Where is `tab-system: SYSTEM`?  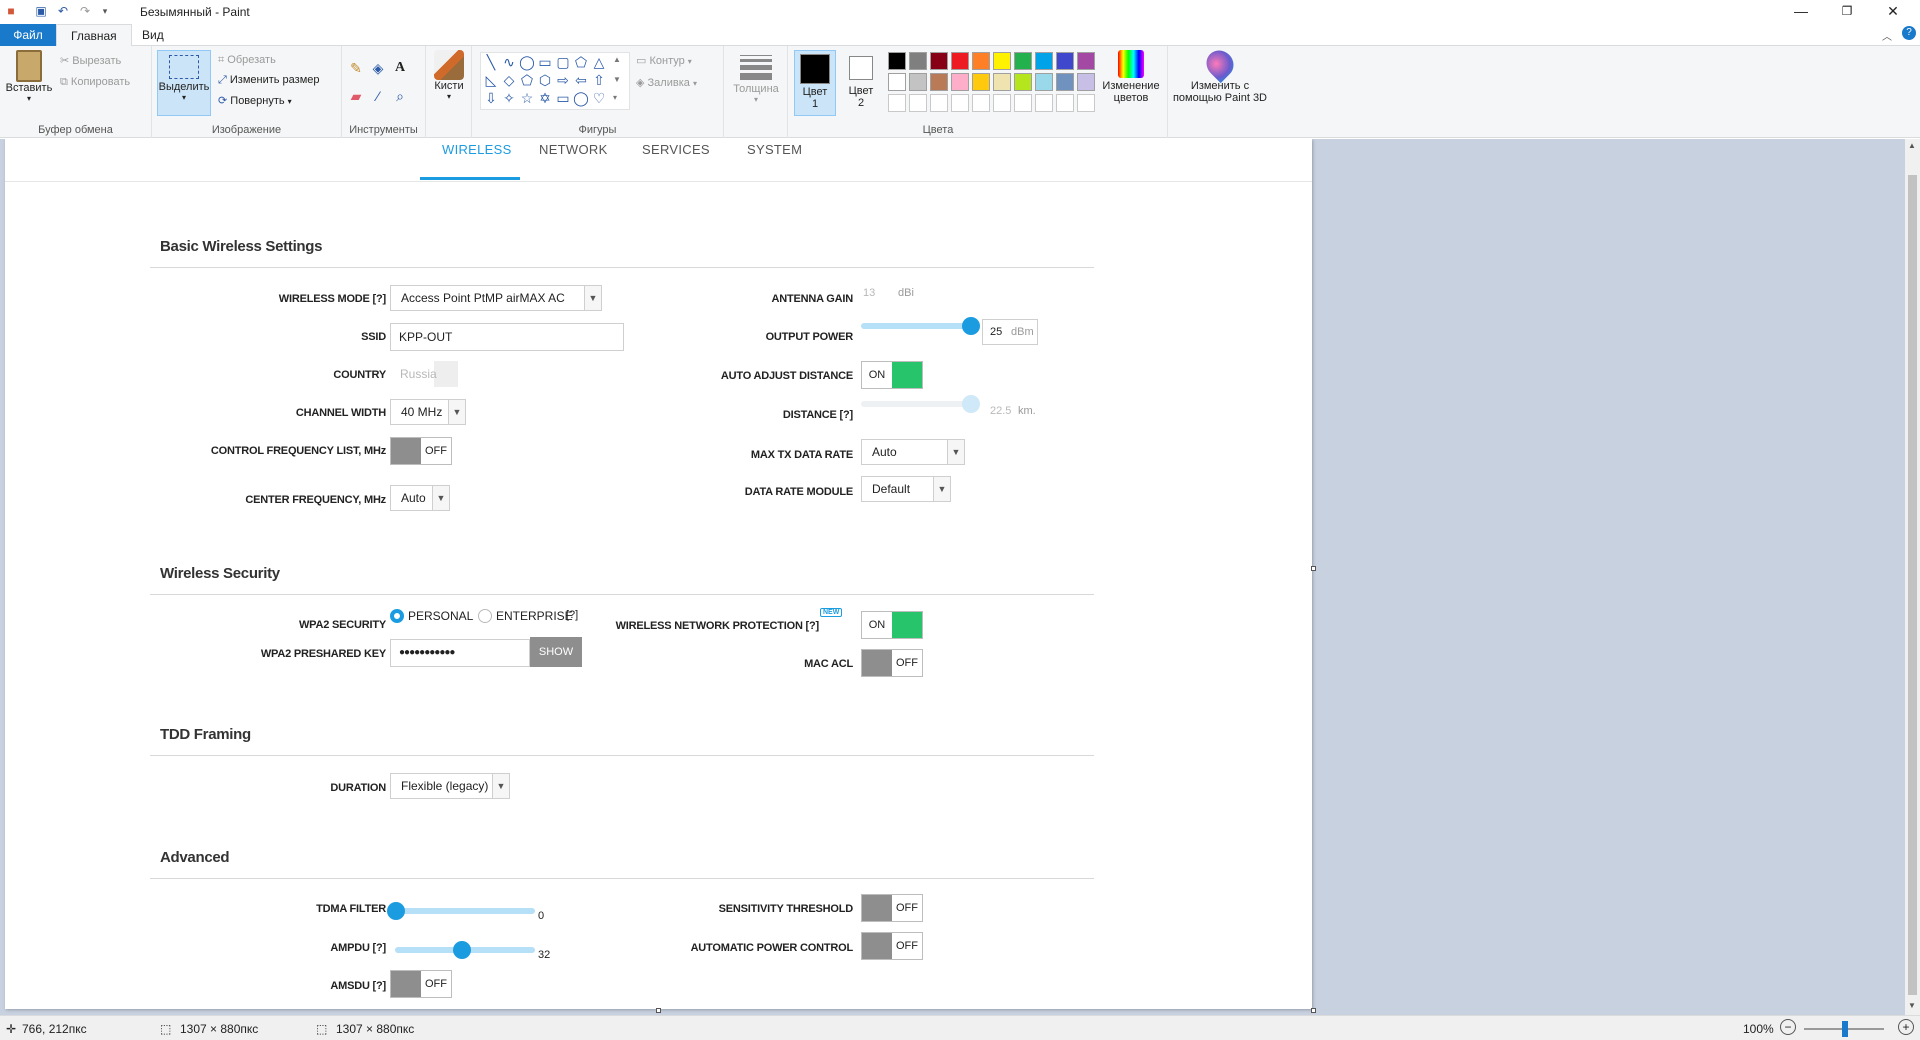
tab-system: SYSTEM is located at coordinates (774, 149).